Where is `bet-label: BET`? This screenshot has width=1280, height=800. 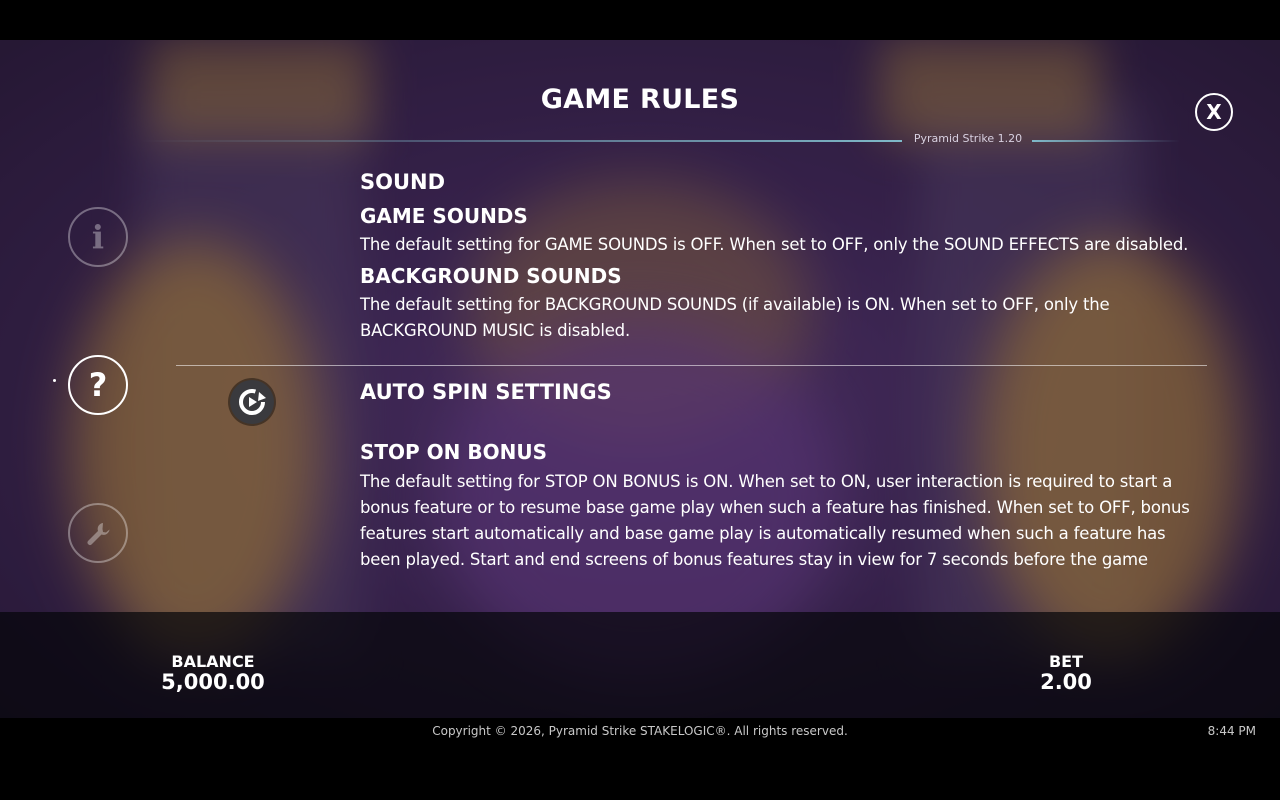
bet-label: BET is located at coordinates (1066, 661).